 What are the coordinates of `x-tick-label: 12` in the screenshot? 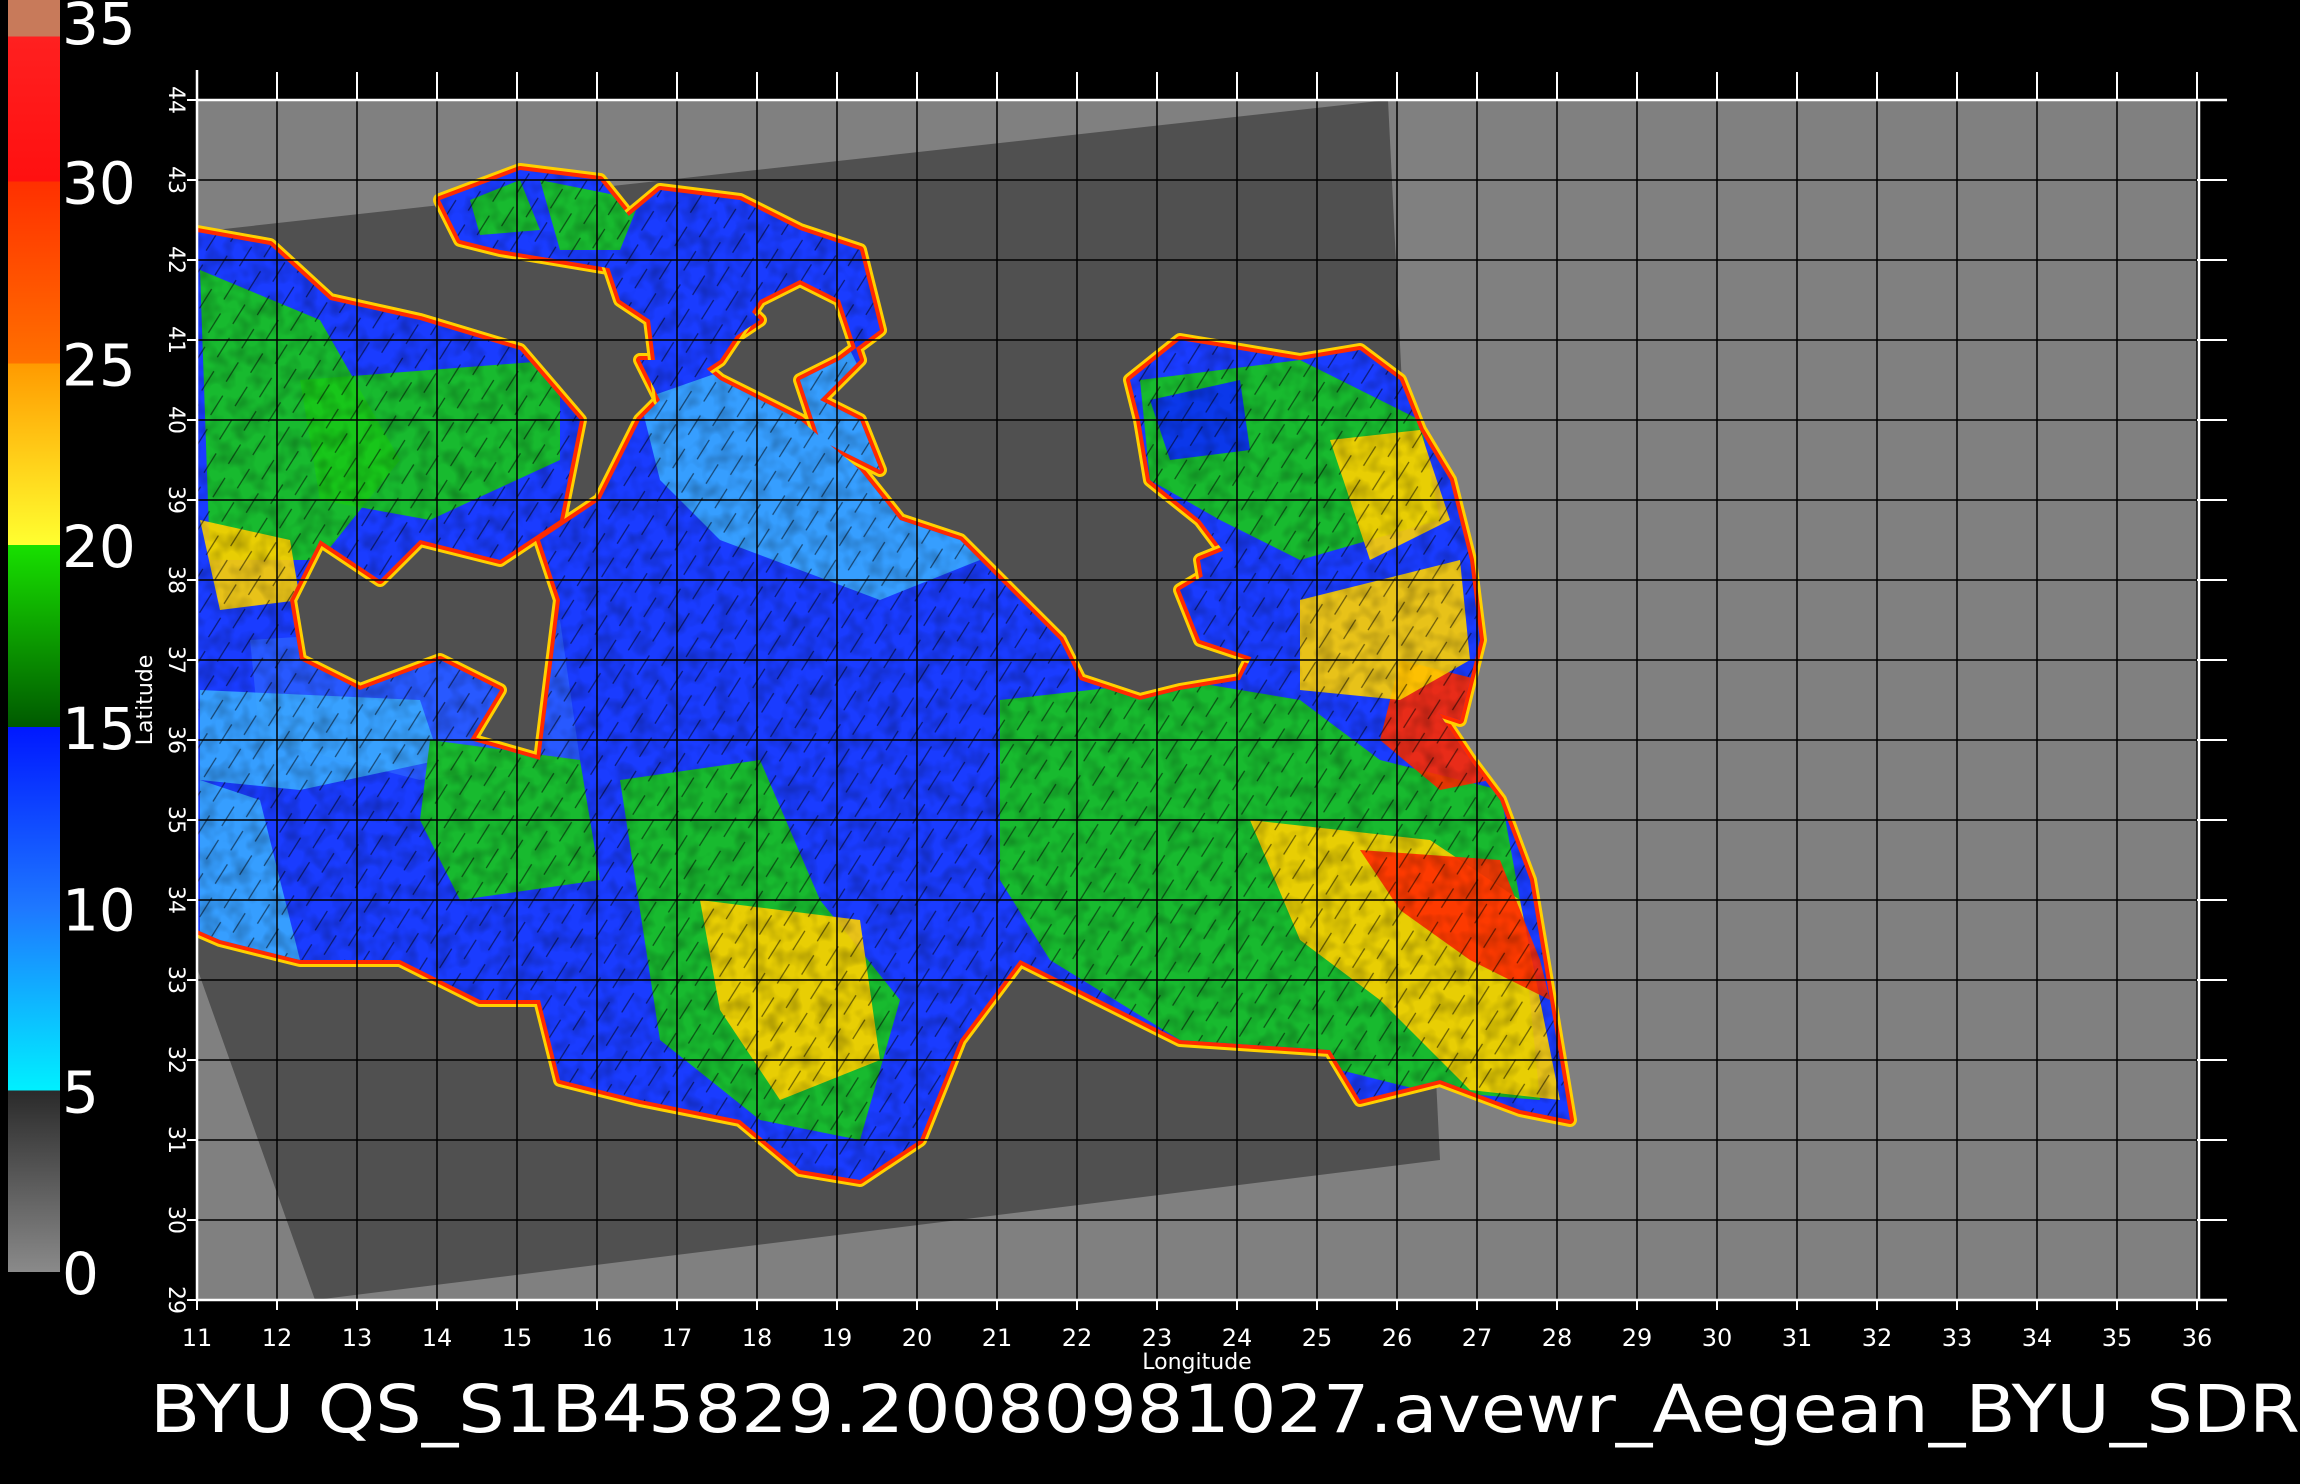 It's located at (277, 1338).